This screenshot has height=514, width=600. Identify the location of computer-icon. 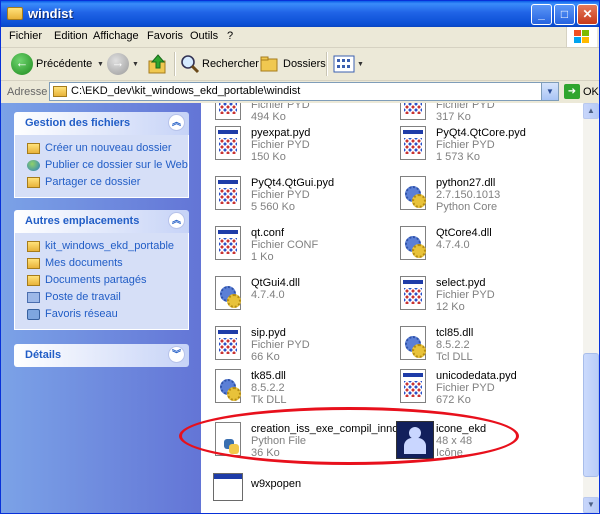
(33, 297).